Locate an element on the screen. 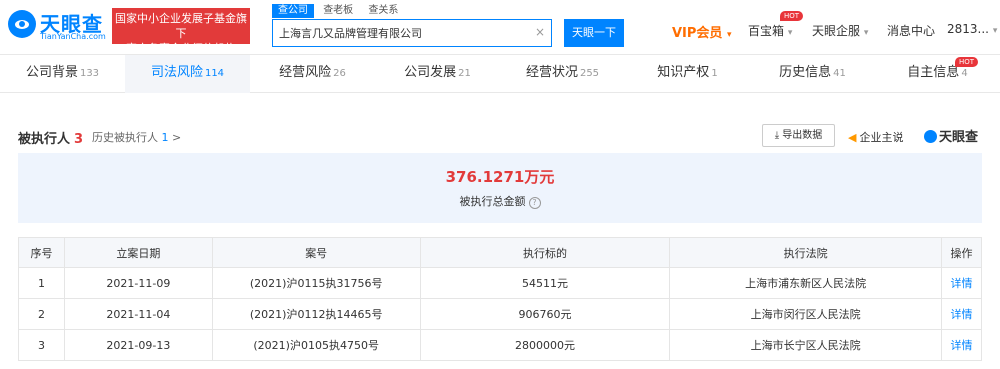  search-box: × is located at coordinates (412, 33).